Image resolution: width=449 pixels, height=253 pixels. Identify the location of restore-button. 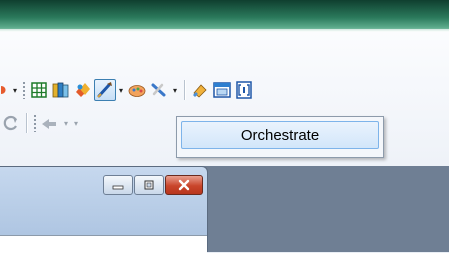
(149, 185).